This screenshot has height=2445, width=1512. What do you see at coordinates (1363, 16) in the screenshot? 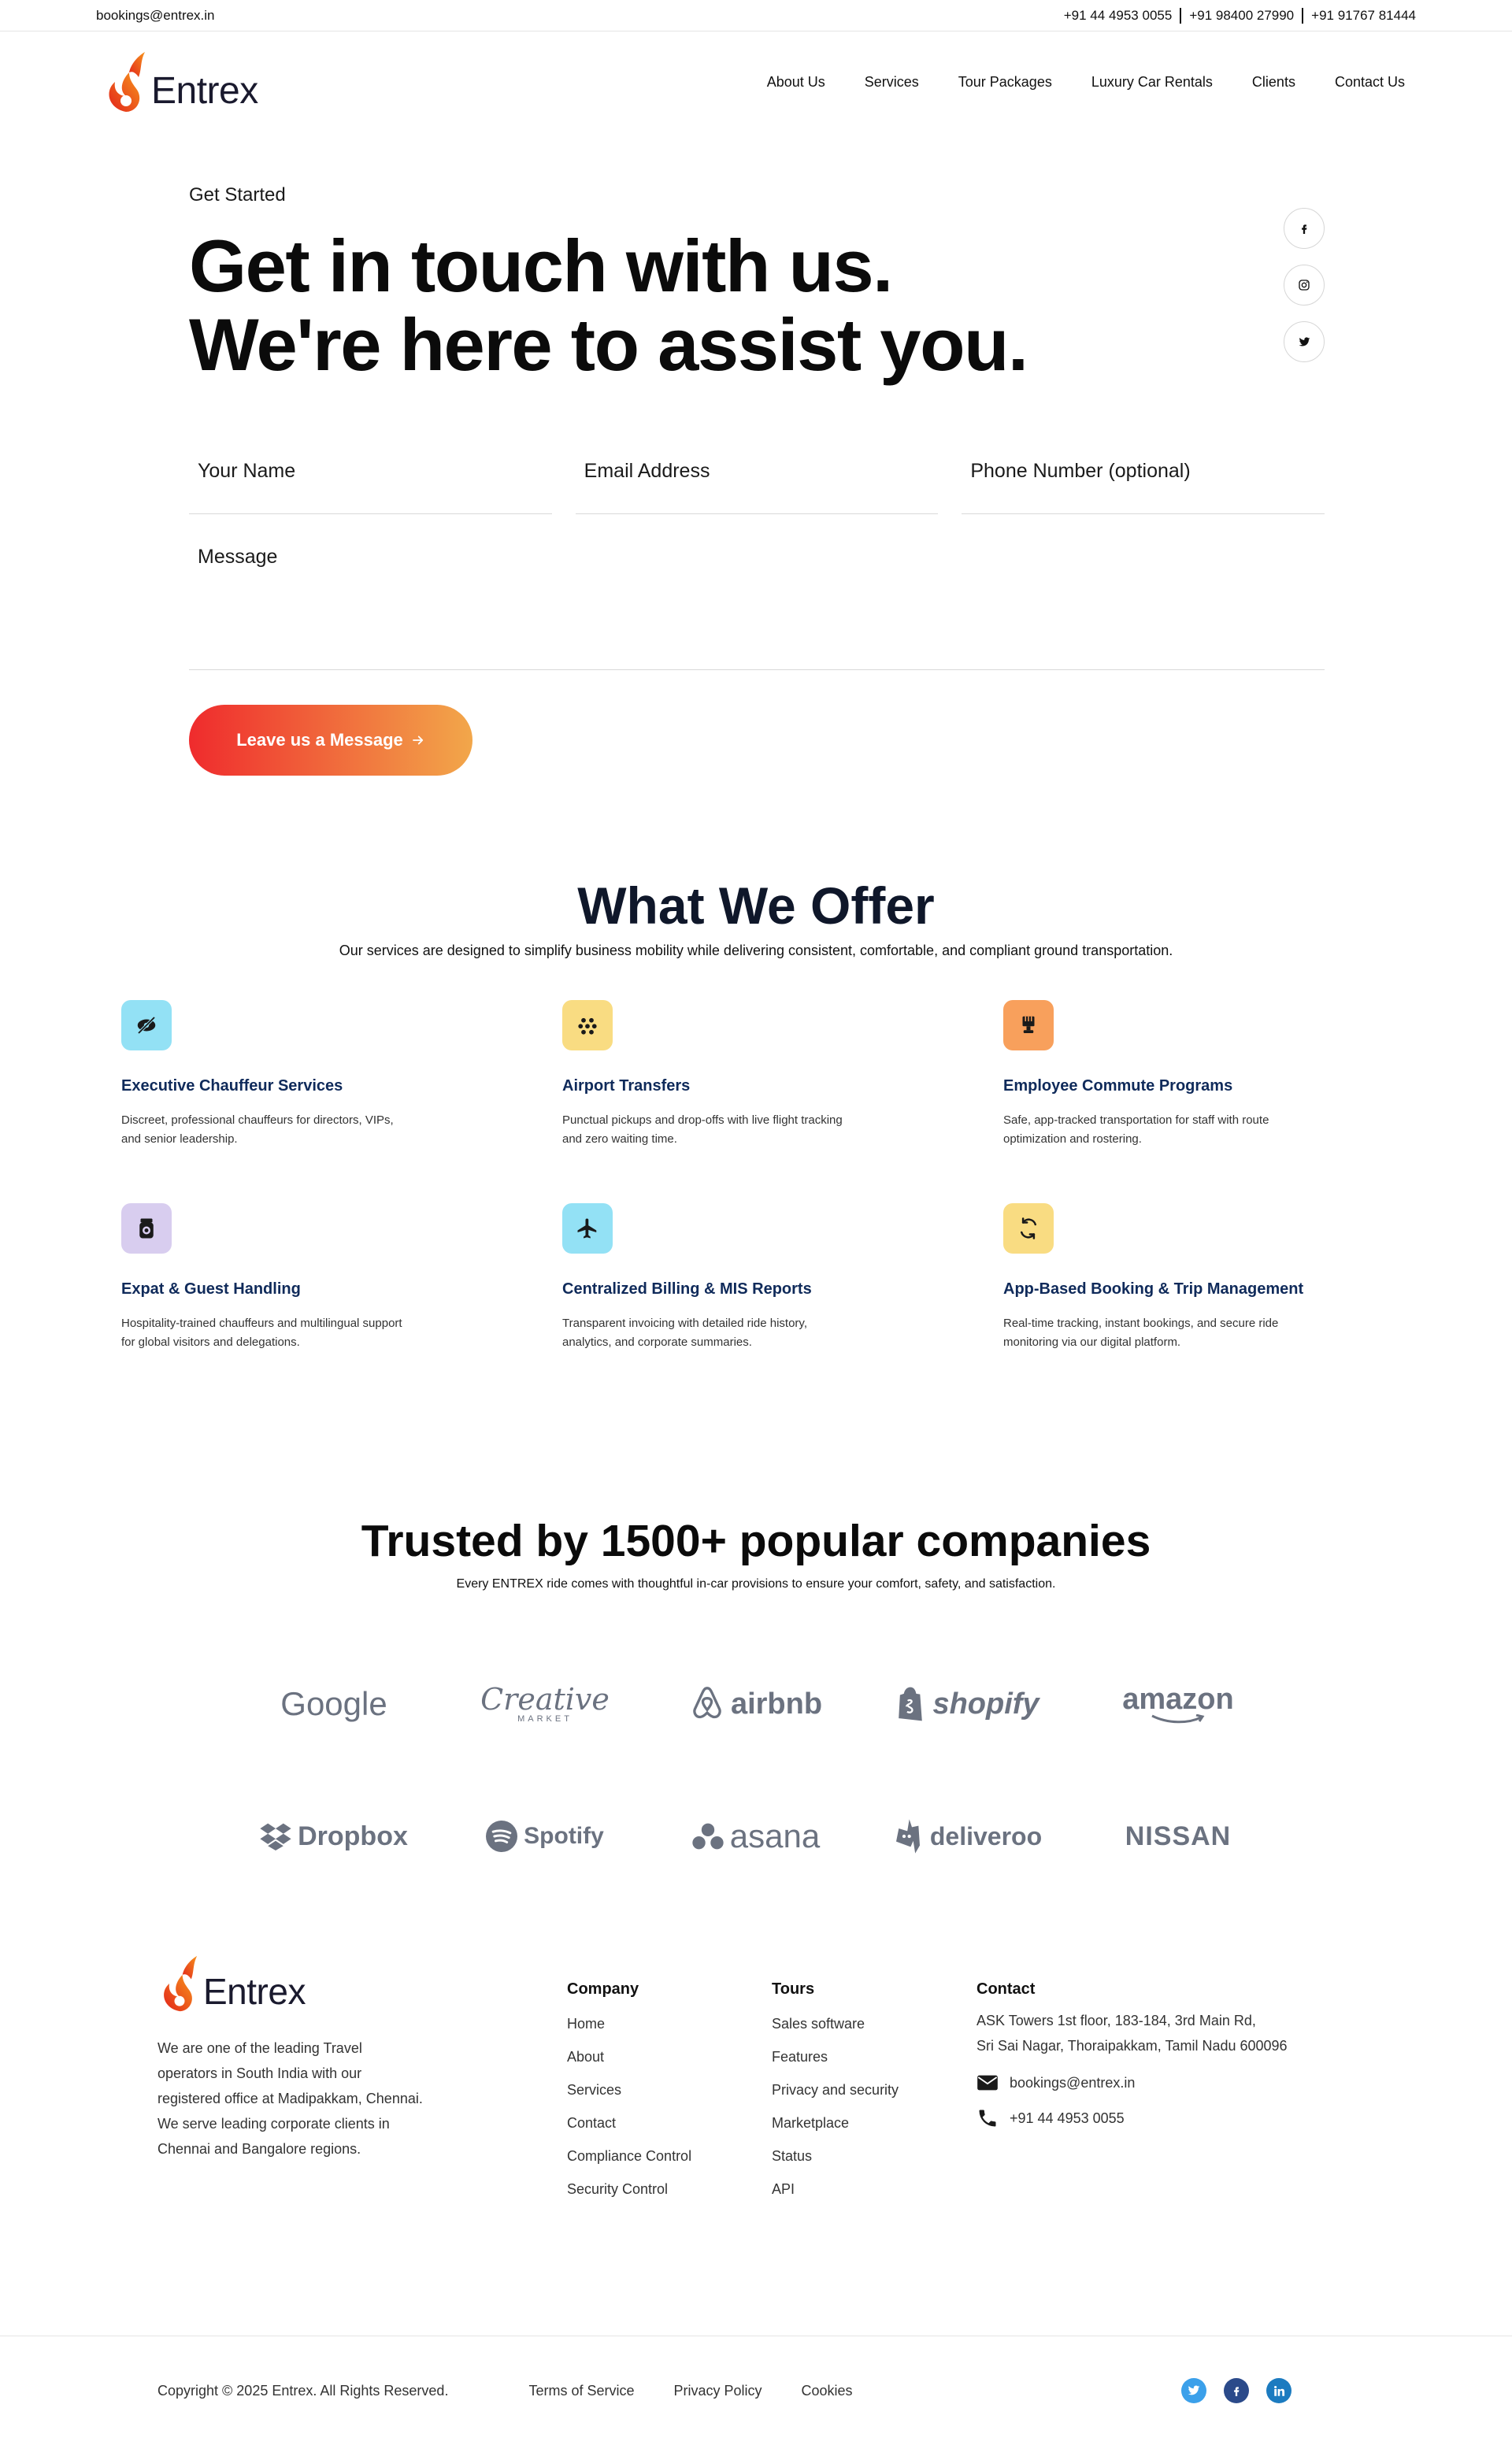
I see `phone-3: +91 91767 81444` at bounding box center [1363, 16].